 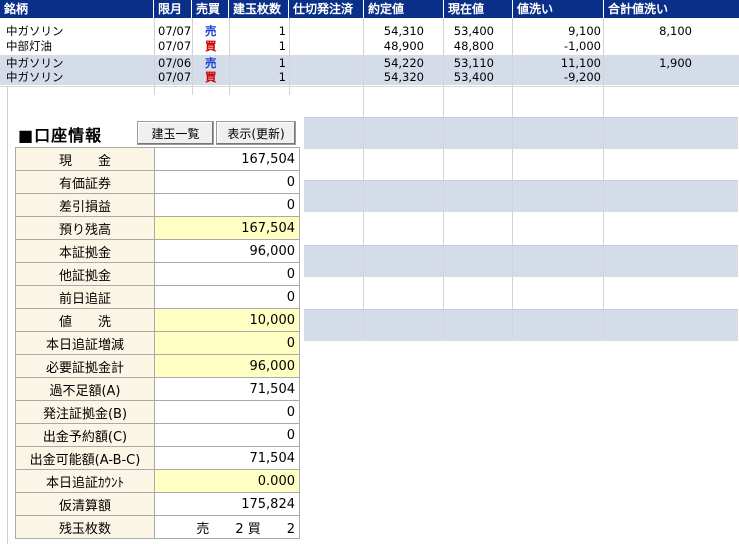 What do you see at coordinates (85, 389) in the screenshot?
I see `account-label: 過不足額(A)` at bounding box center [85, 389].